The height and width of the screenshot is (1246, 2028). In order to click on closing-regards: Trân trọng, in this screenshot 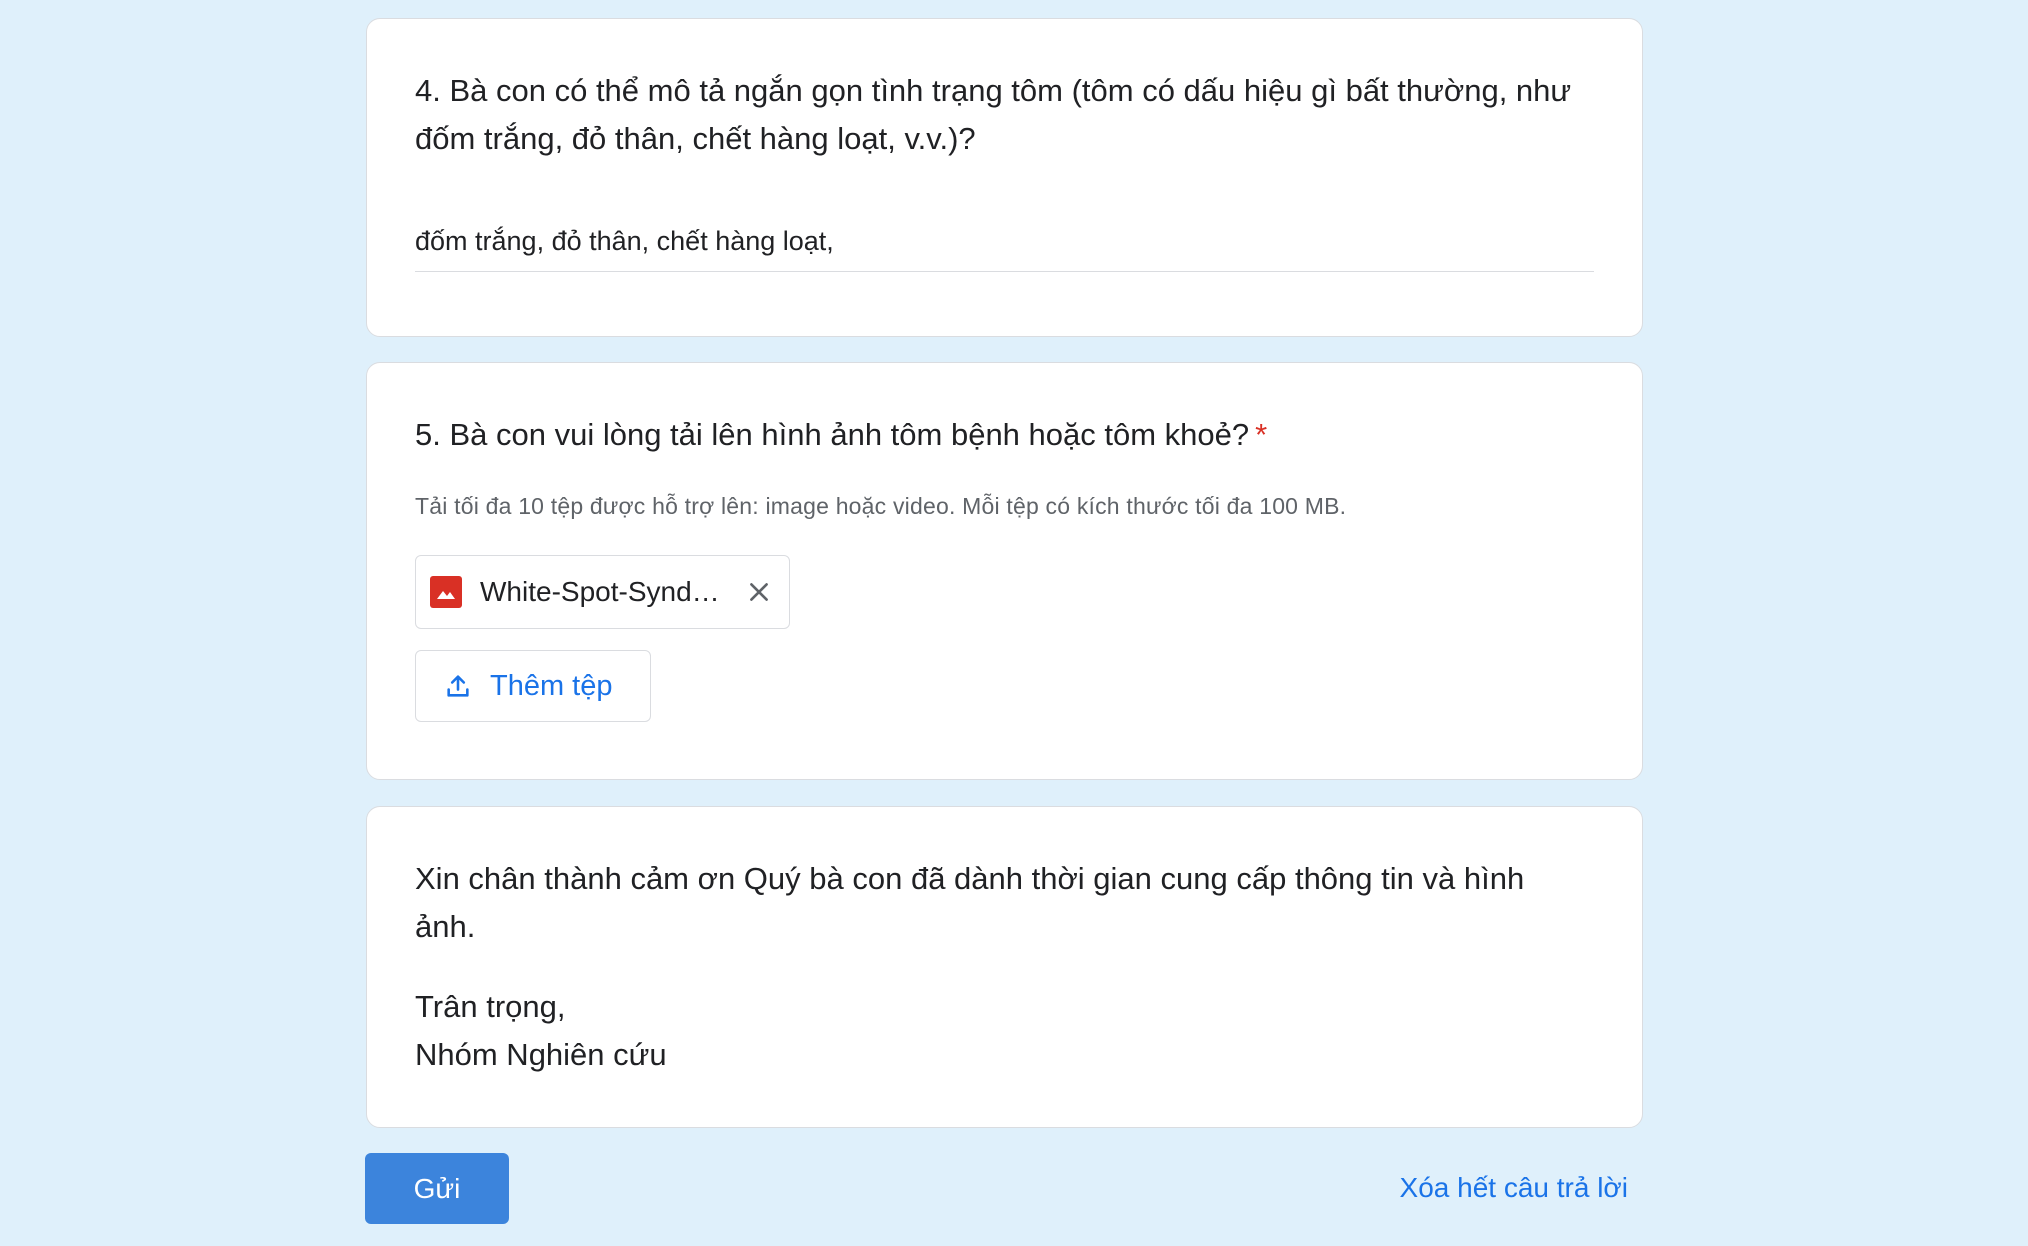, I will do `click(490, 1006)`.